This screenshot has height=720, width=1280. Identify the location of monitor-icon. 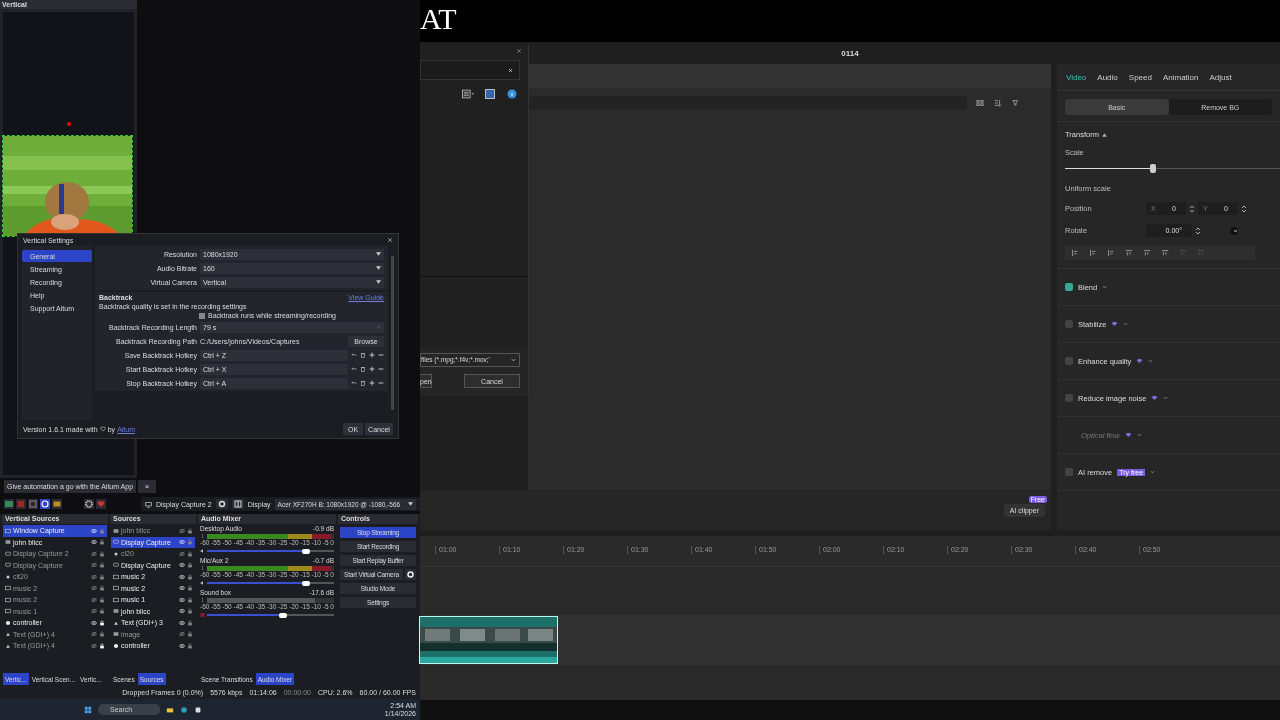
(148, 504).